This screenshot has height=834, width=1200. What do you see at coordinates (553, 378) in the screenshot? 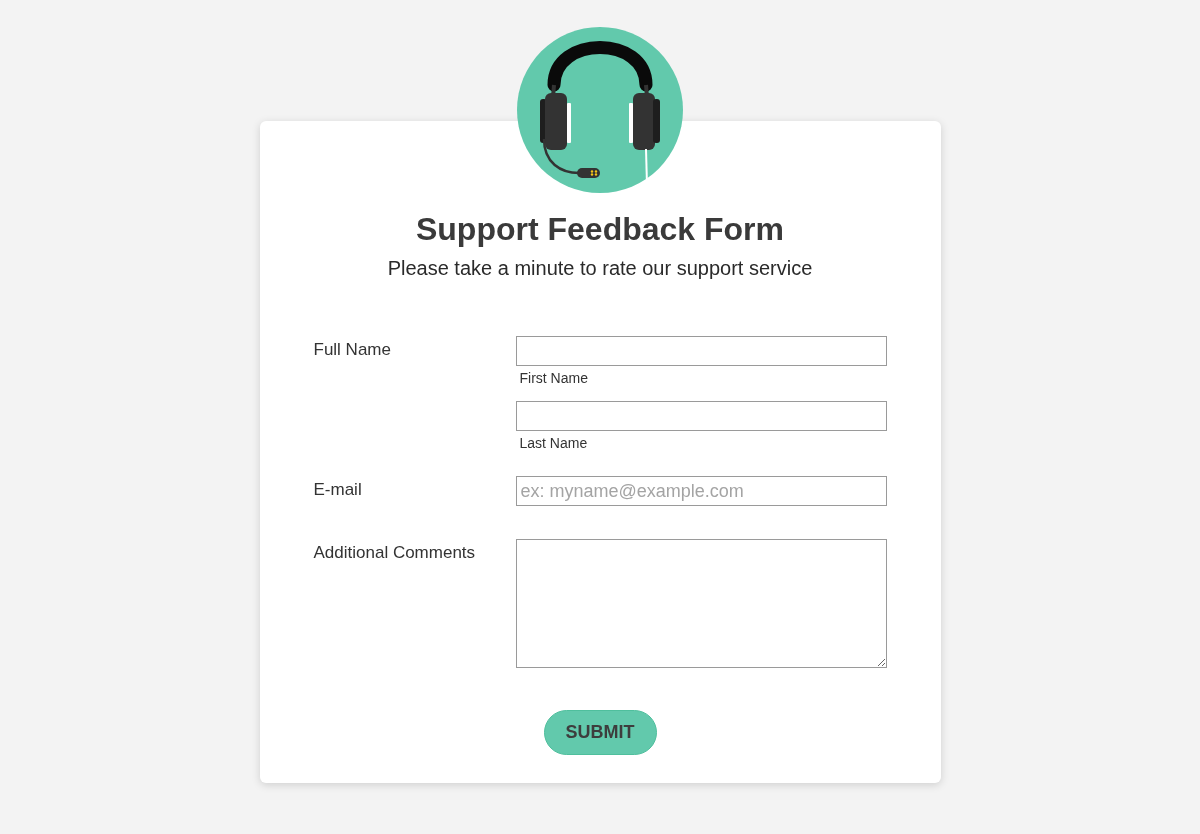
I see `field-caption: First Name` at bounding box center [553, 378].